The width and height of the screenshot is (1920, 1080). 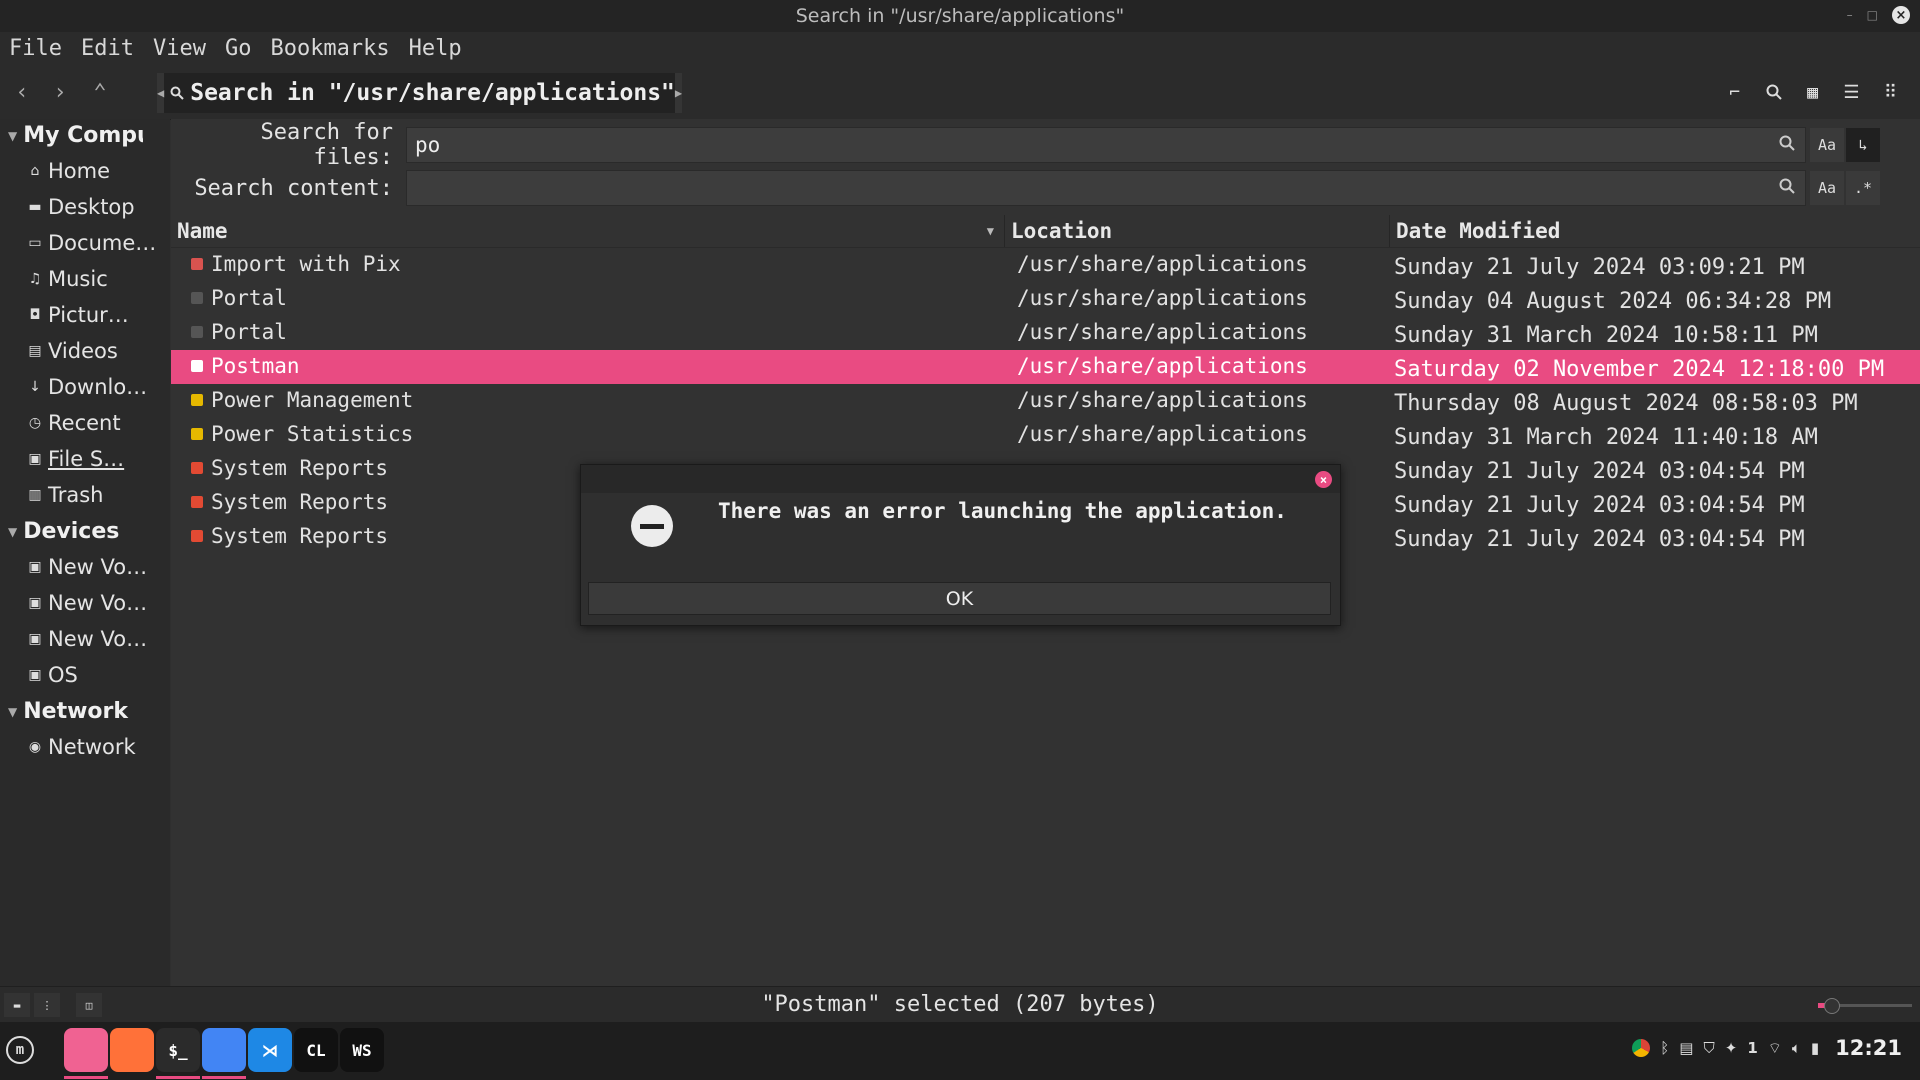 What do you see at coordinates (1664, 1048) in the screenshot?
I see `bluetooth-icon: ᛒ` at bounding box center [1664, 1048].